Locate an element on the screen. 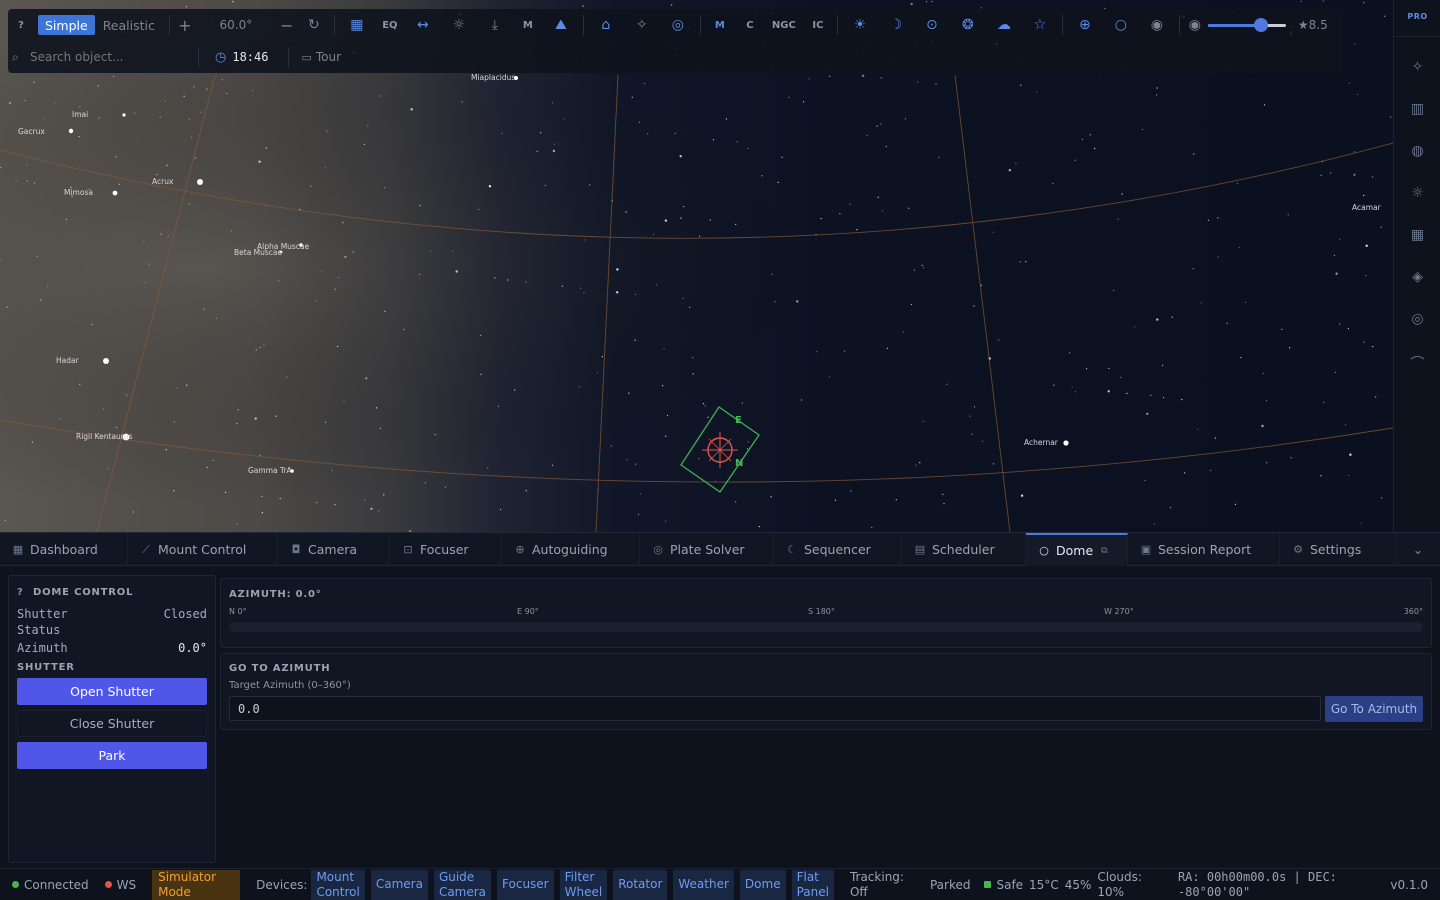 The image size is (1440, 900). device-chip: Dome is located at coordinates (762, 884).